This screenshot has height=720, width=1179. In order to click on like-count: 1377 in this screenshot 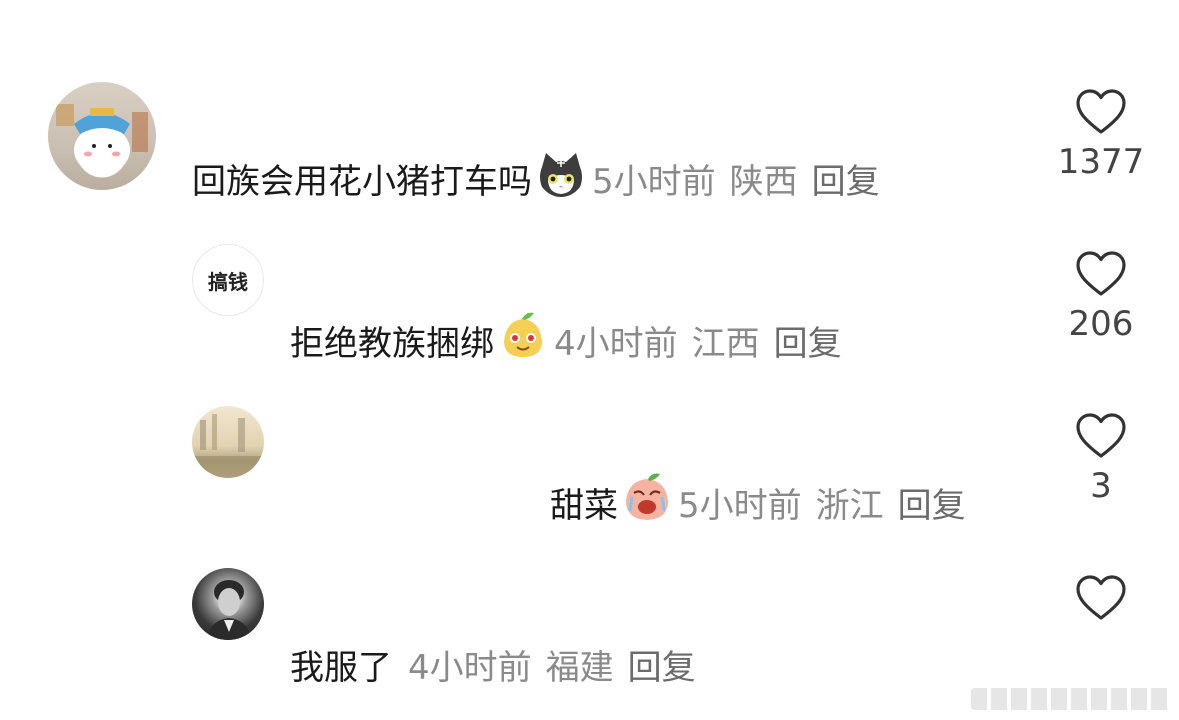, I will do `click(1101, 162)`.